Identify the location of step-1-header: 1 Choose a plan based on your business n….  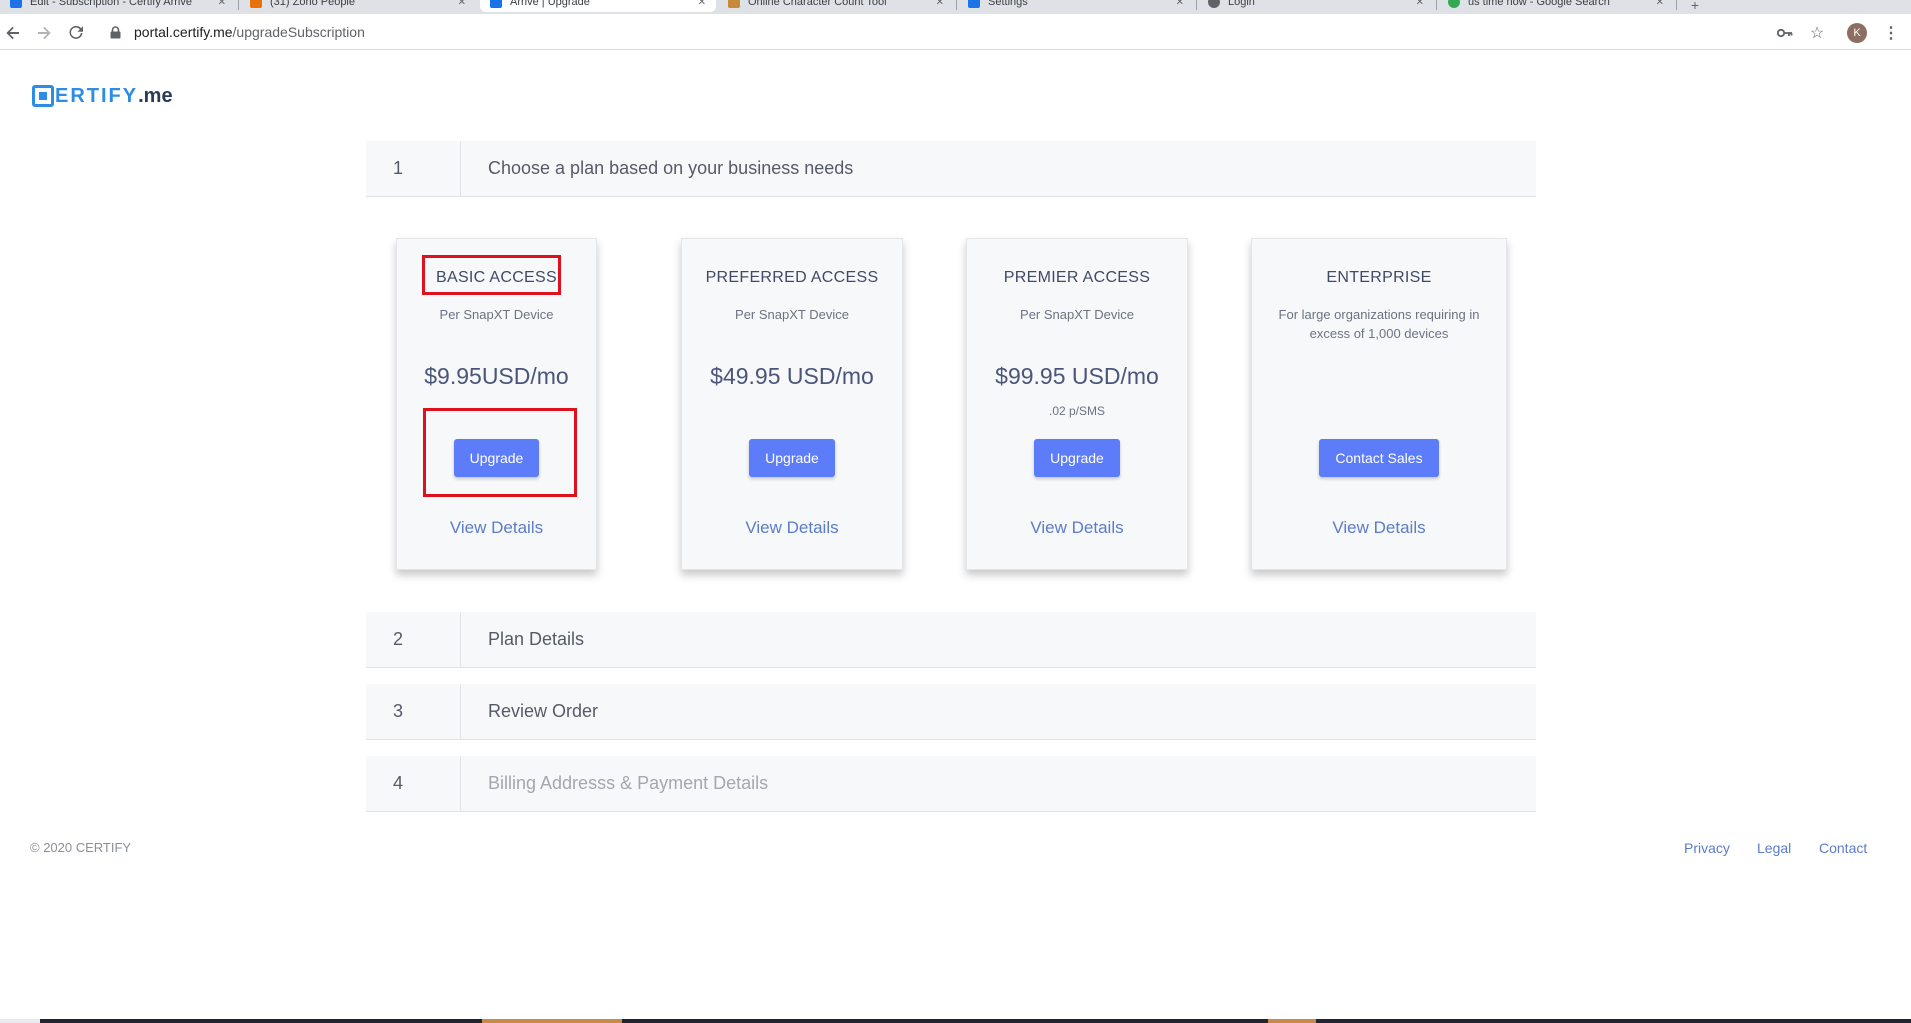
(951, 168).